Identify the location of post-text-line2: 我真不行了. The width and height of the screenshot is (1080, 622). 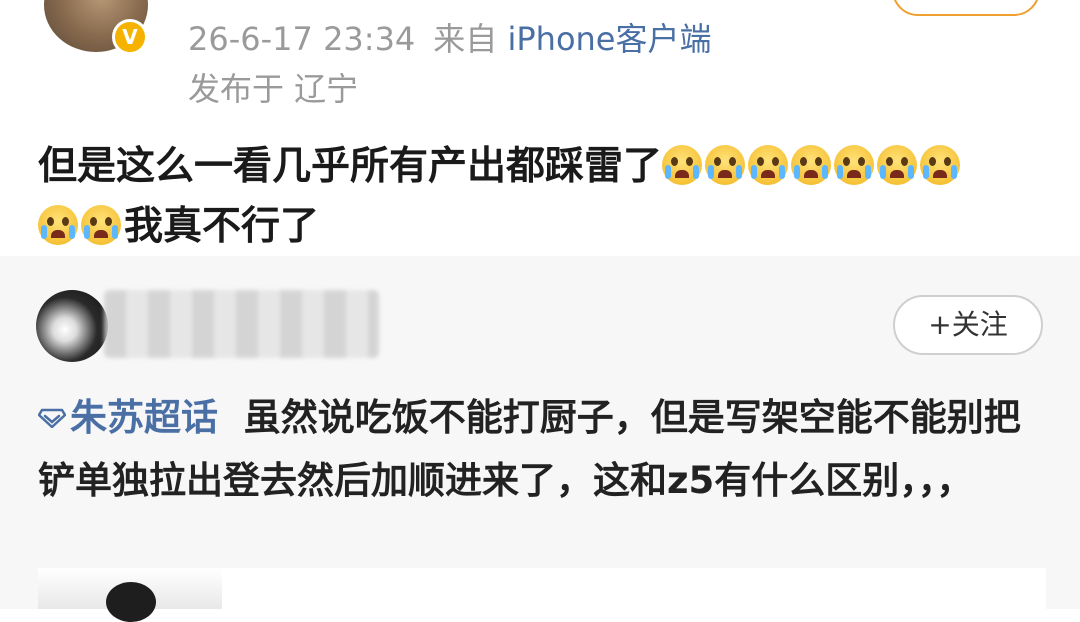
(222, 226).